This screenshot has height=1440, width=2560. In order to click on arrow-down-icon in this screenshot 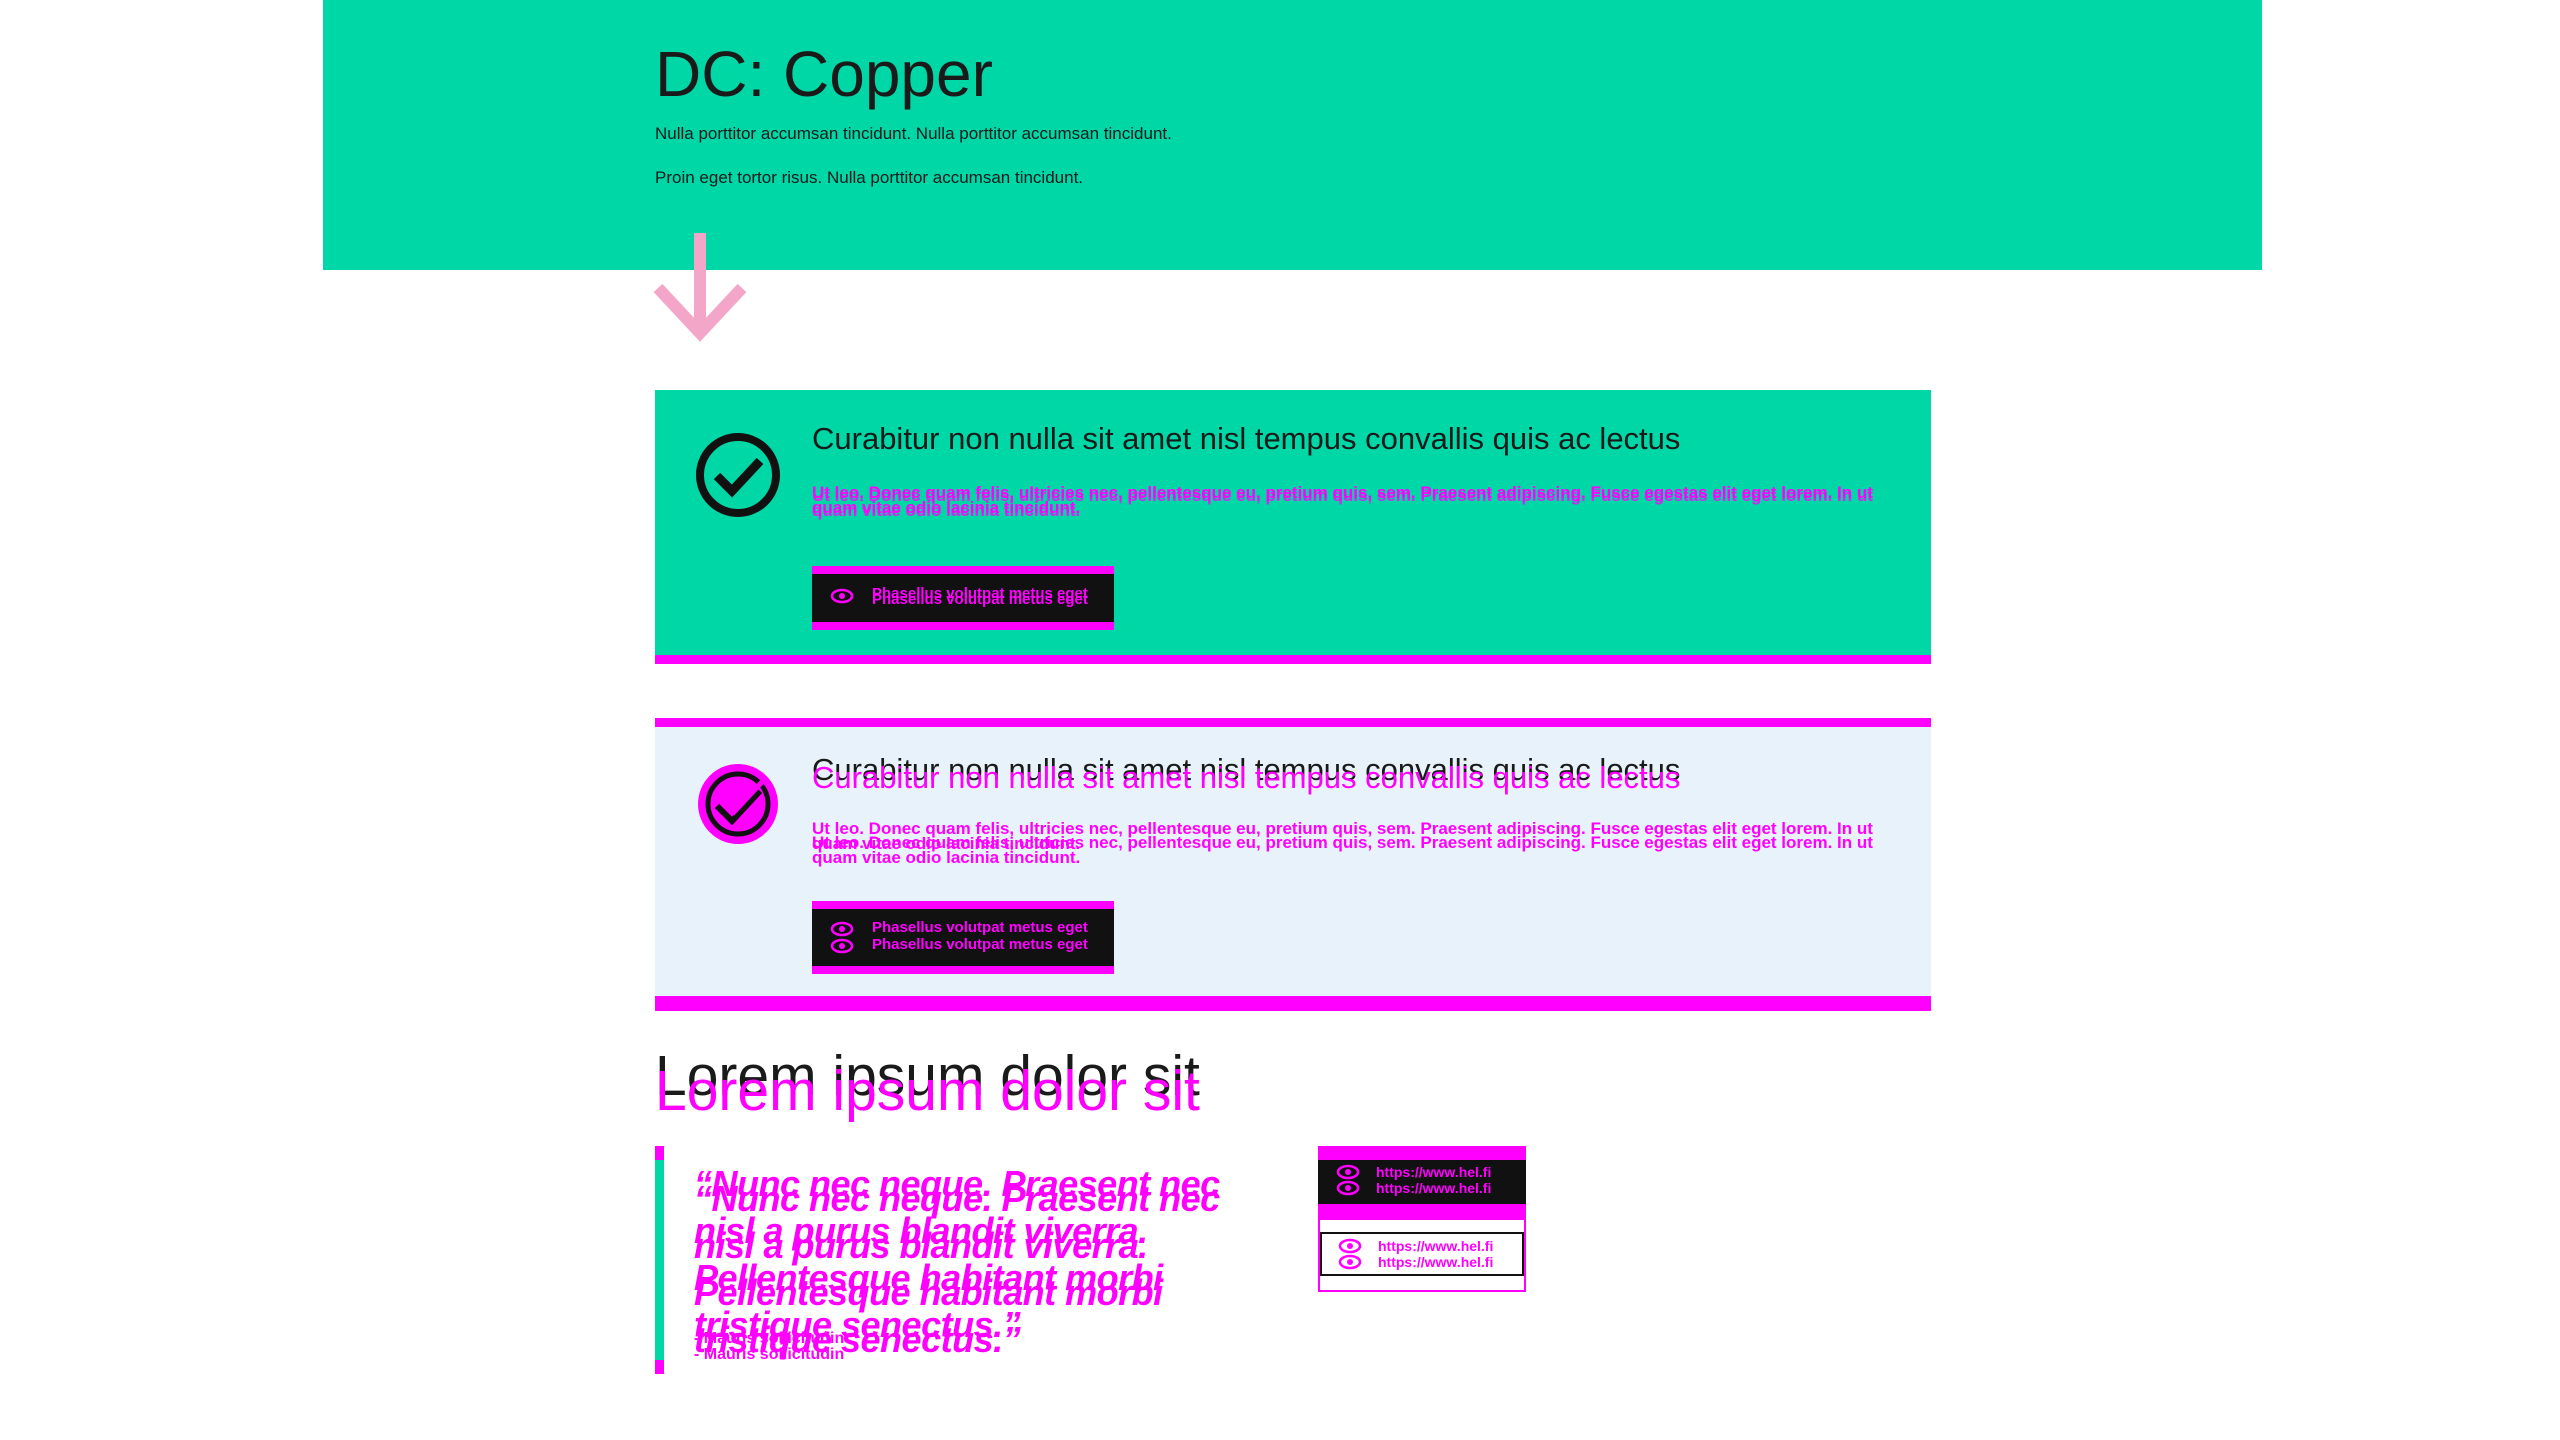, I will do `click(700, 287)`.